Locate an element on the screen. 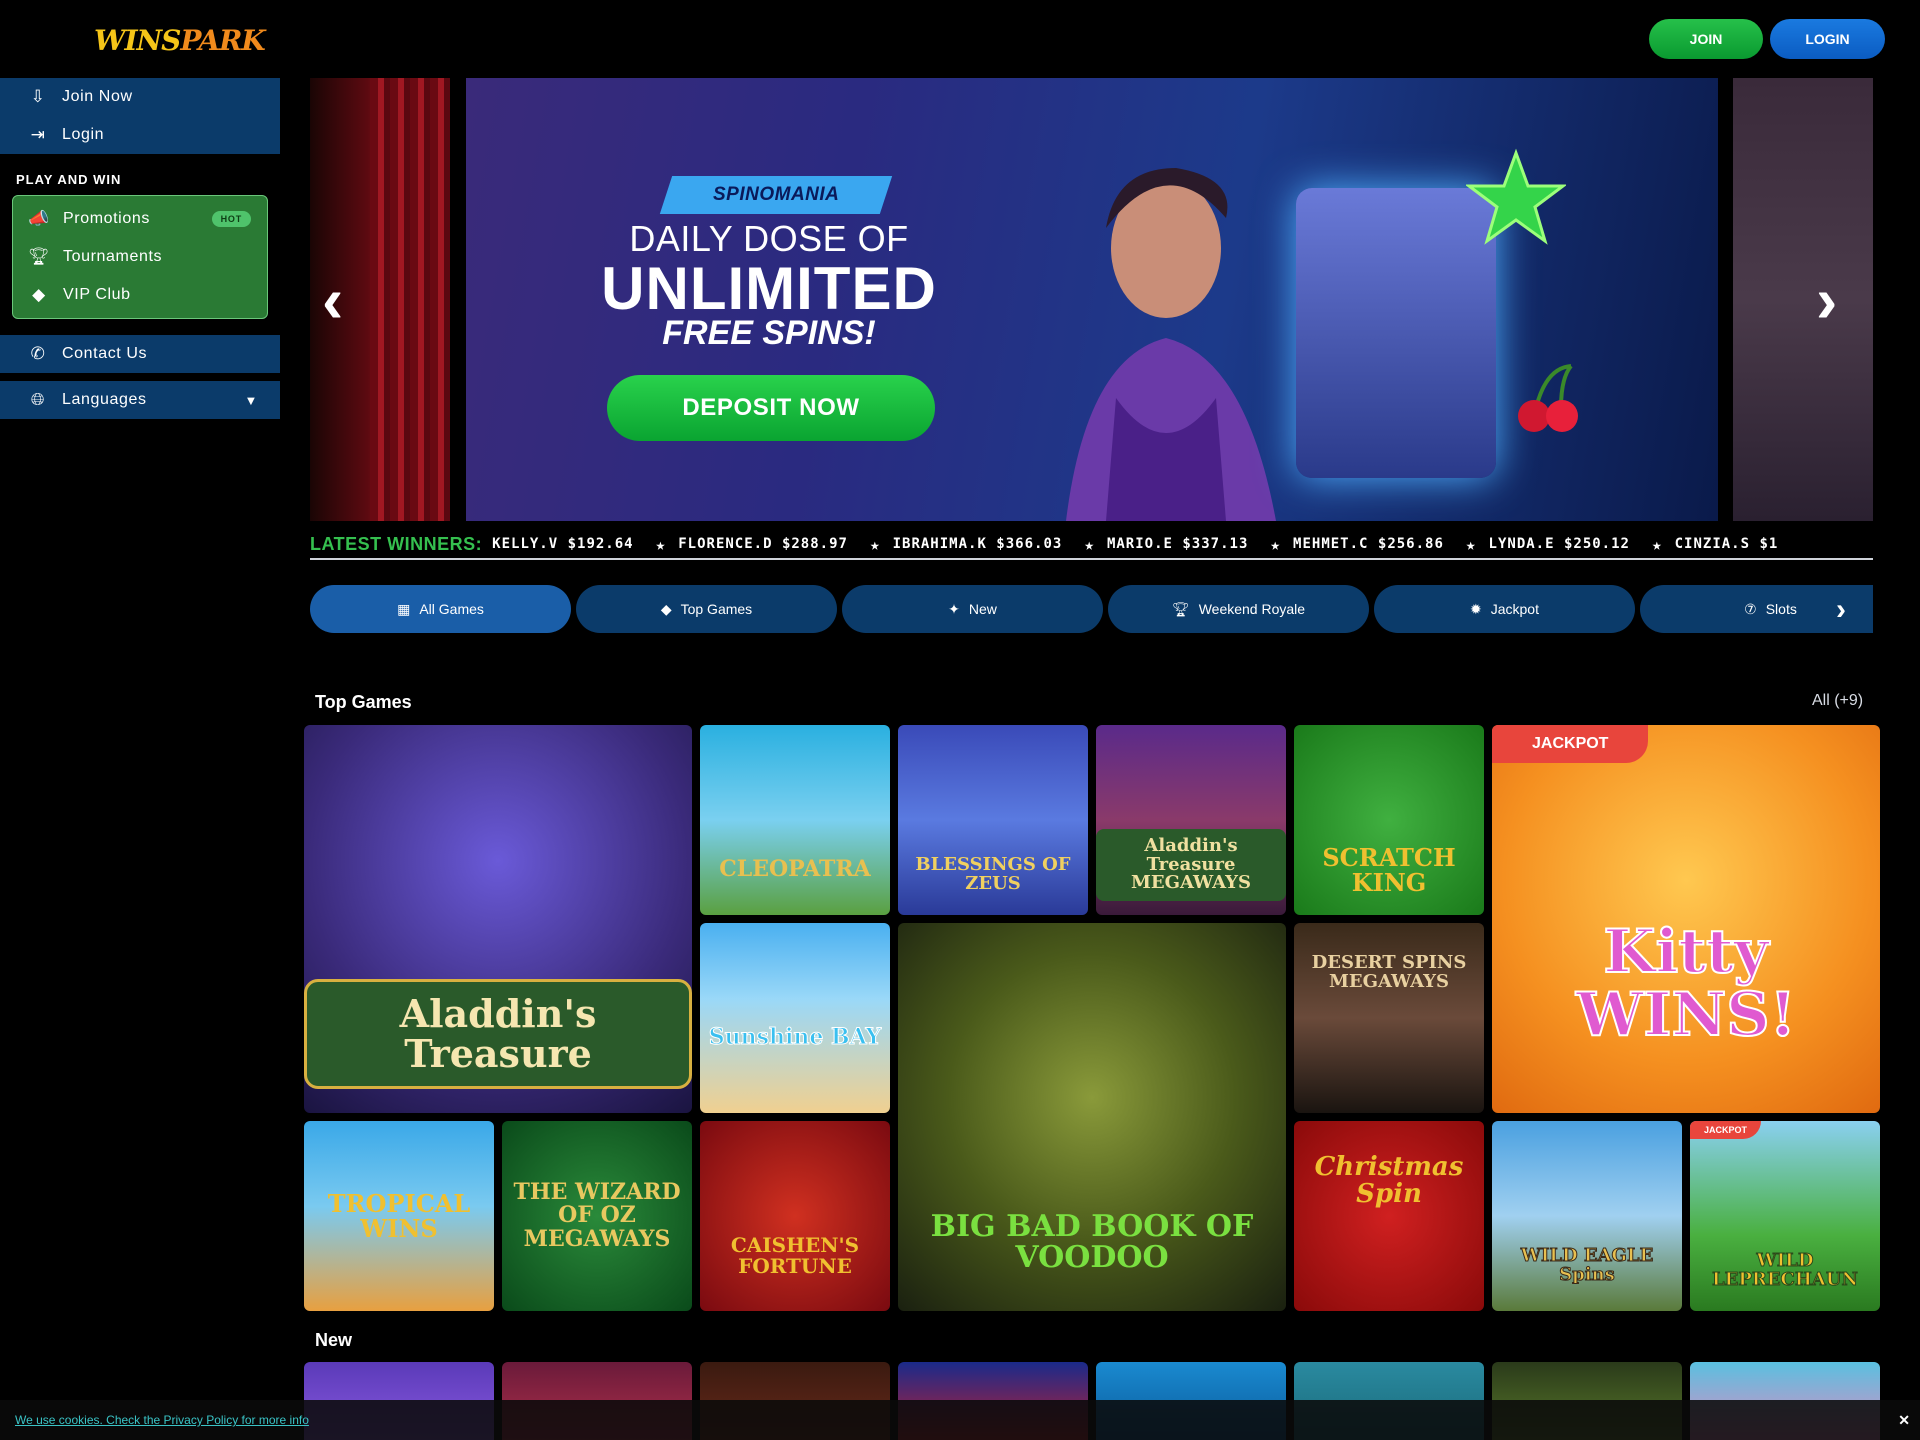  tabs-next-arrow-icon: › is located at coordinates (1841, 610).